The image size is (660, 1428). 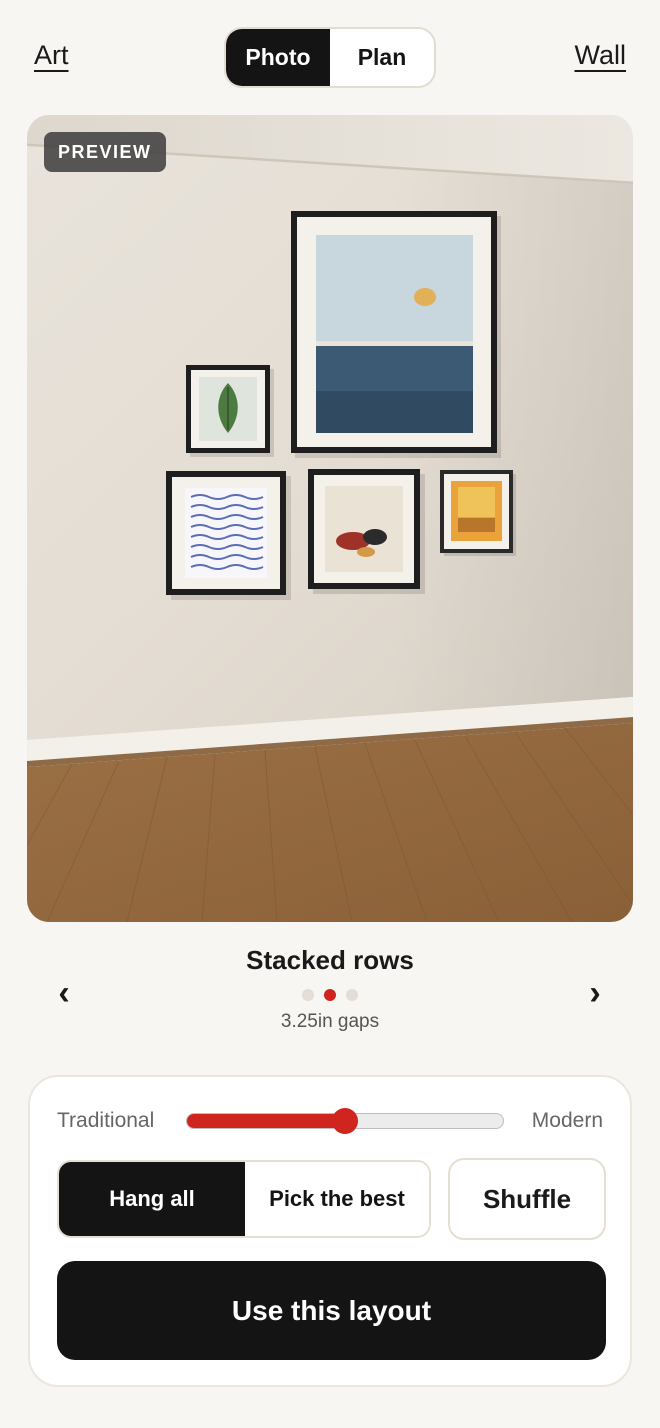 What do you see at coordinates (230, 411) in the screenshot?
I see `leaf-frame` at bounding box center [230, 411].